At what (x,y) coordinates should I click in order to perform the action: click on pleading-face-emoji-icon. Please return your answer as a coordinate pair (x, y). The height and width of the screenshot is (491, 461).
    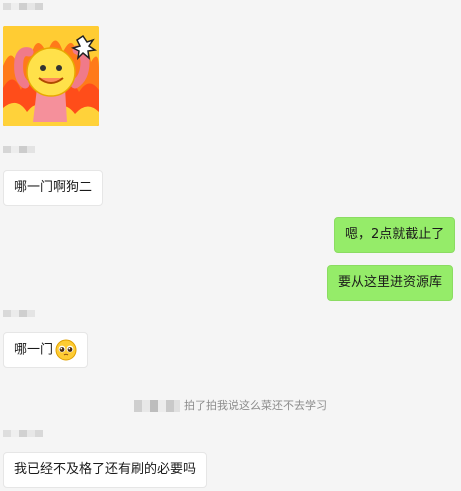
    Looking at the image, I should click on (66, 350).